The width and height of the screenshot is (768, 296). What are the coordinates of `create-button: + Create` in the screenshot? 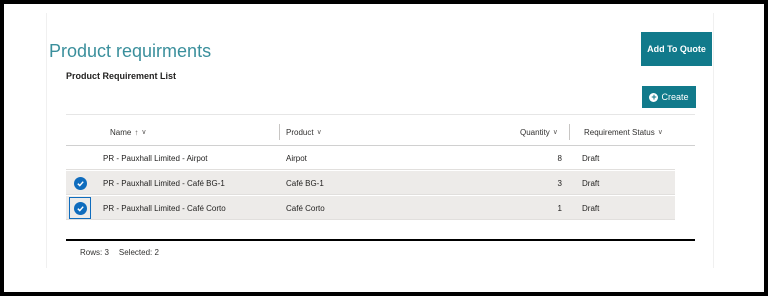 It's located at (669, 97).